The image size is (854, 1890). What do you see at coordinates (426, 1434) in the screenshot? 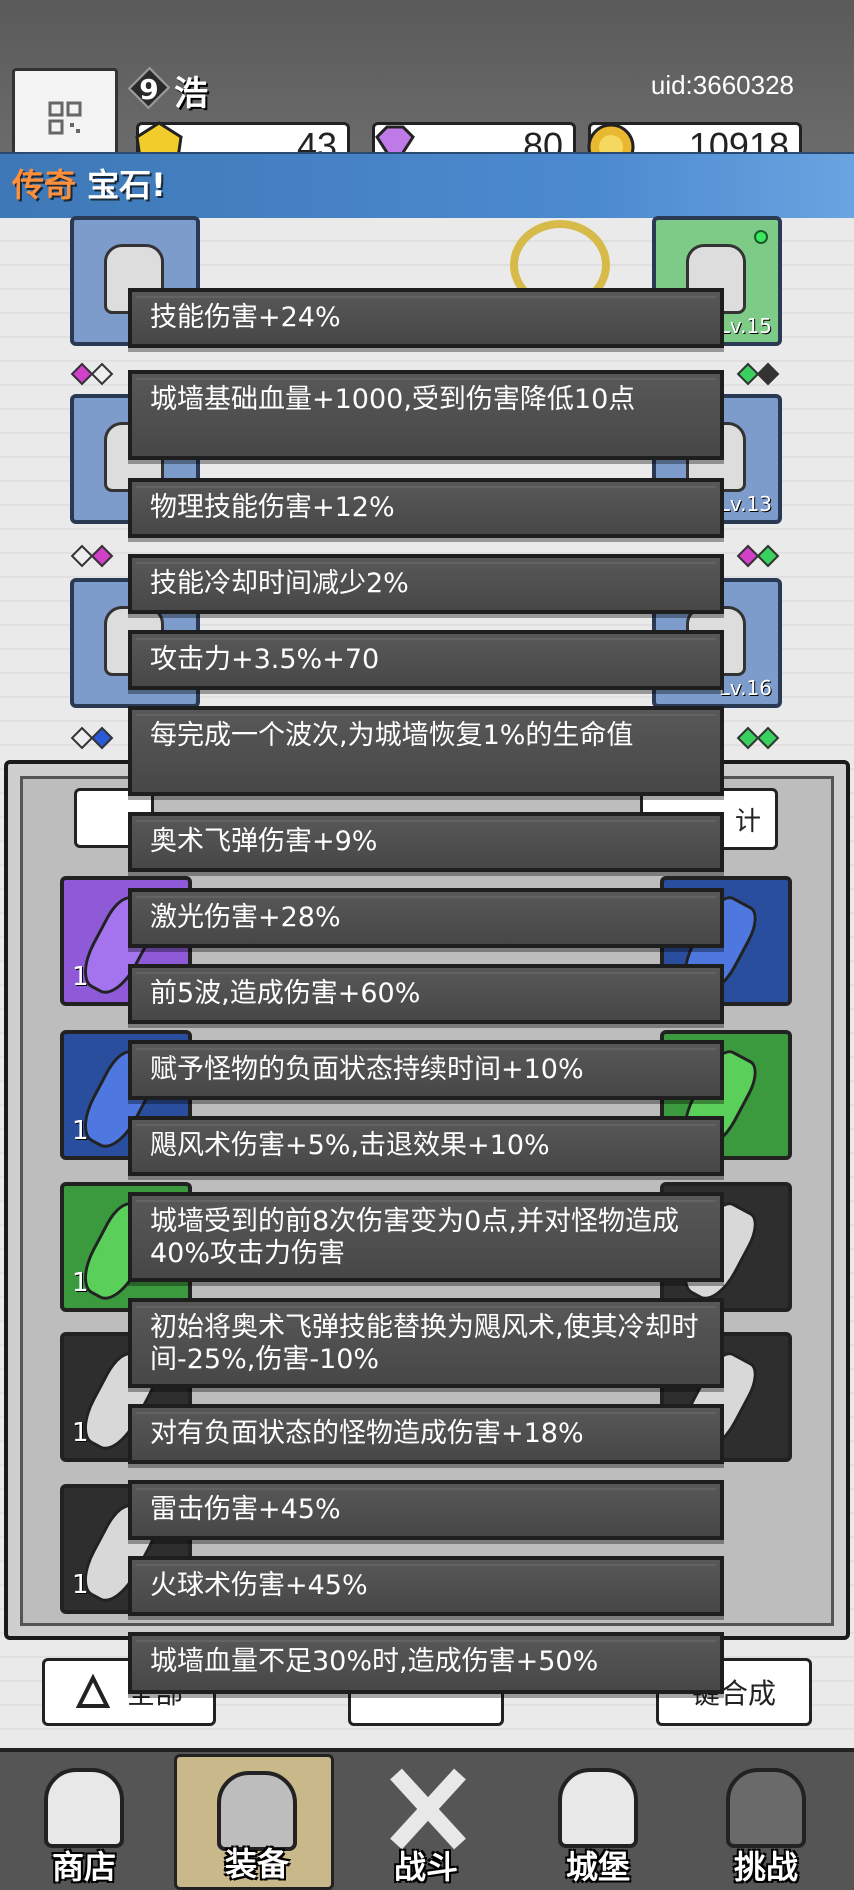
I see `affix-item: 对有负面状态的怪物造成伤害+18%` at bounding box center [426, 1434].